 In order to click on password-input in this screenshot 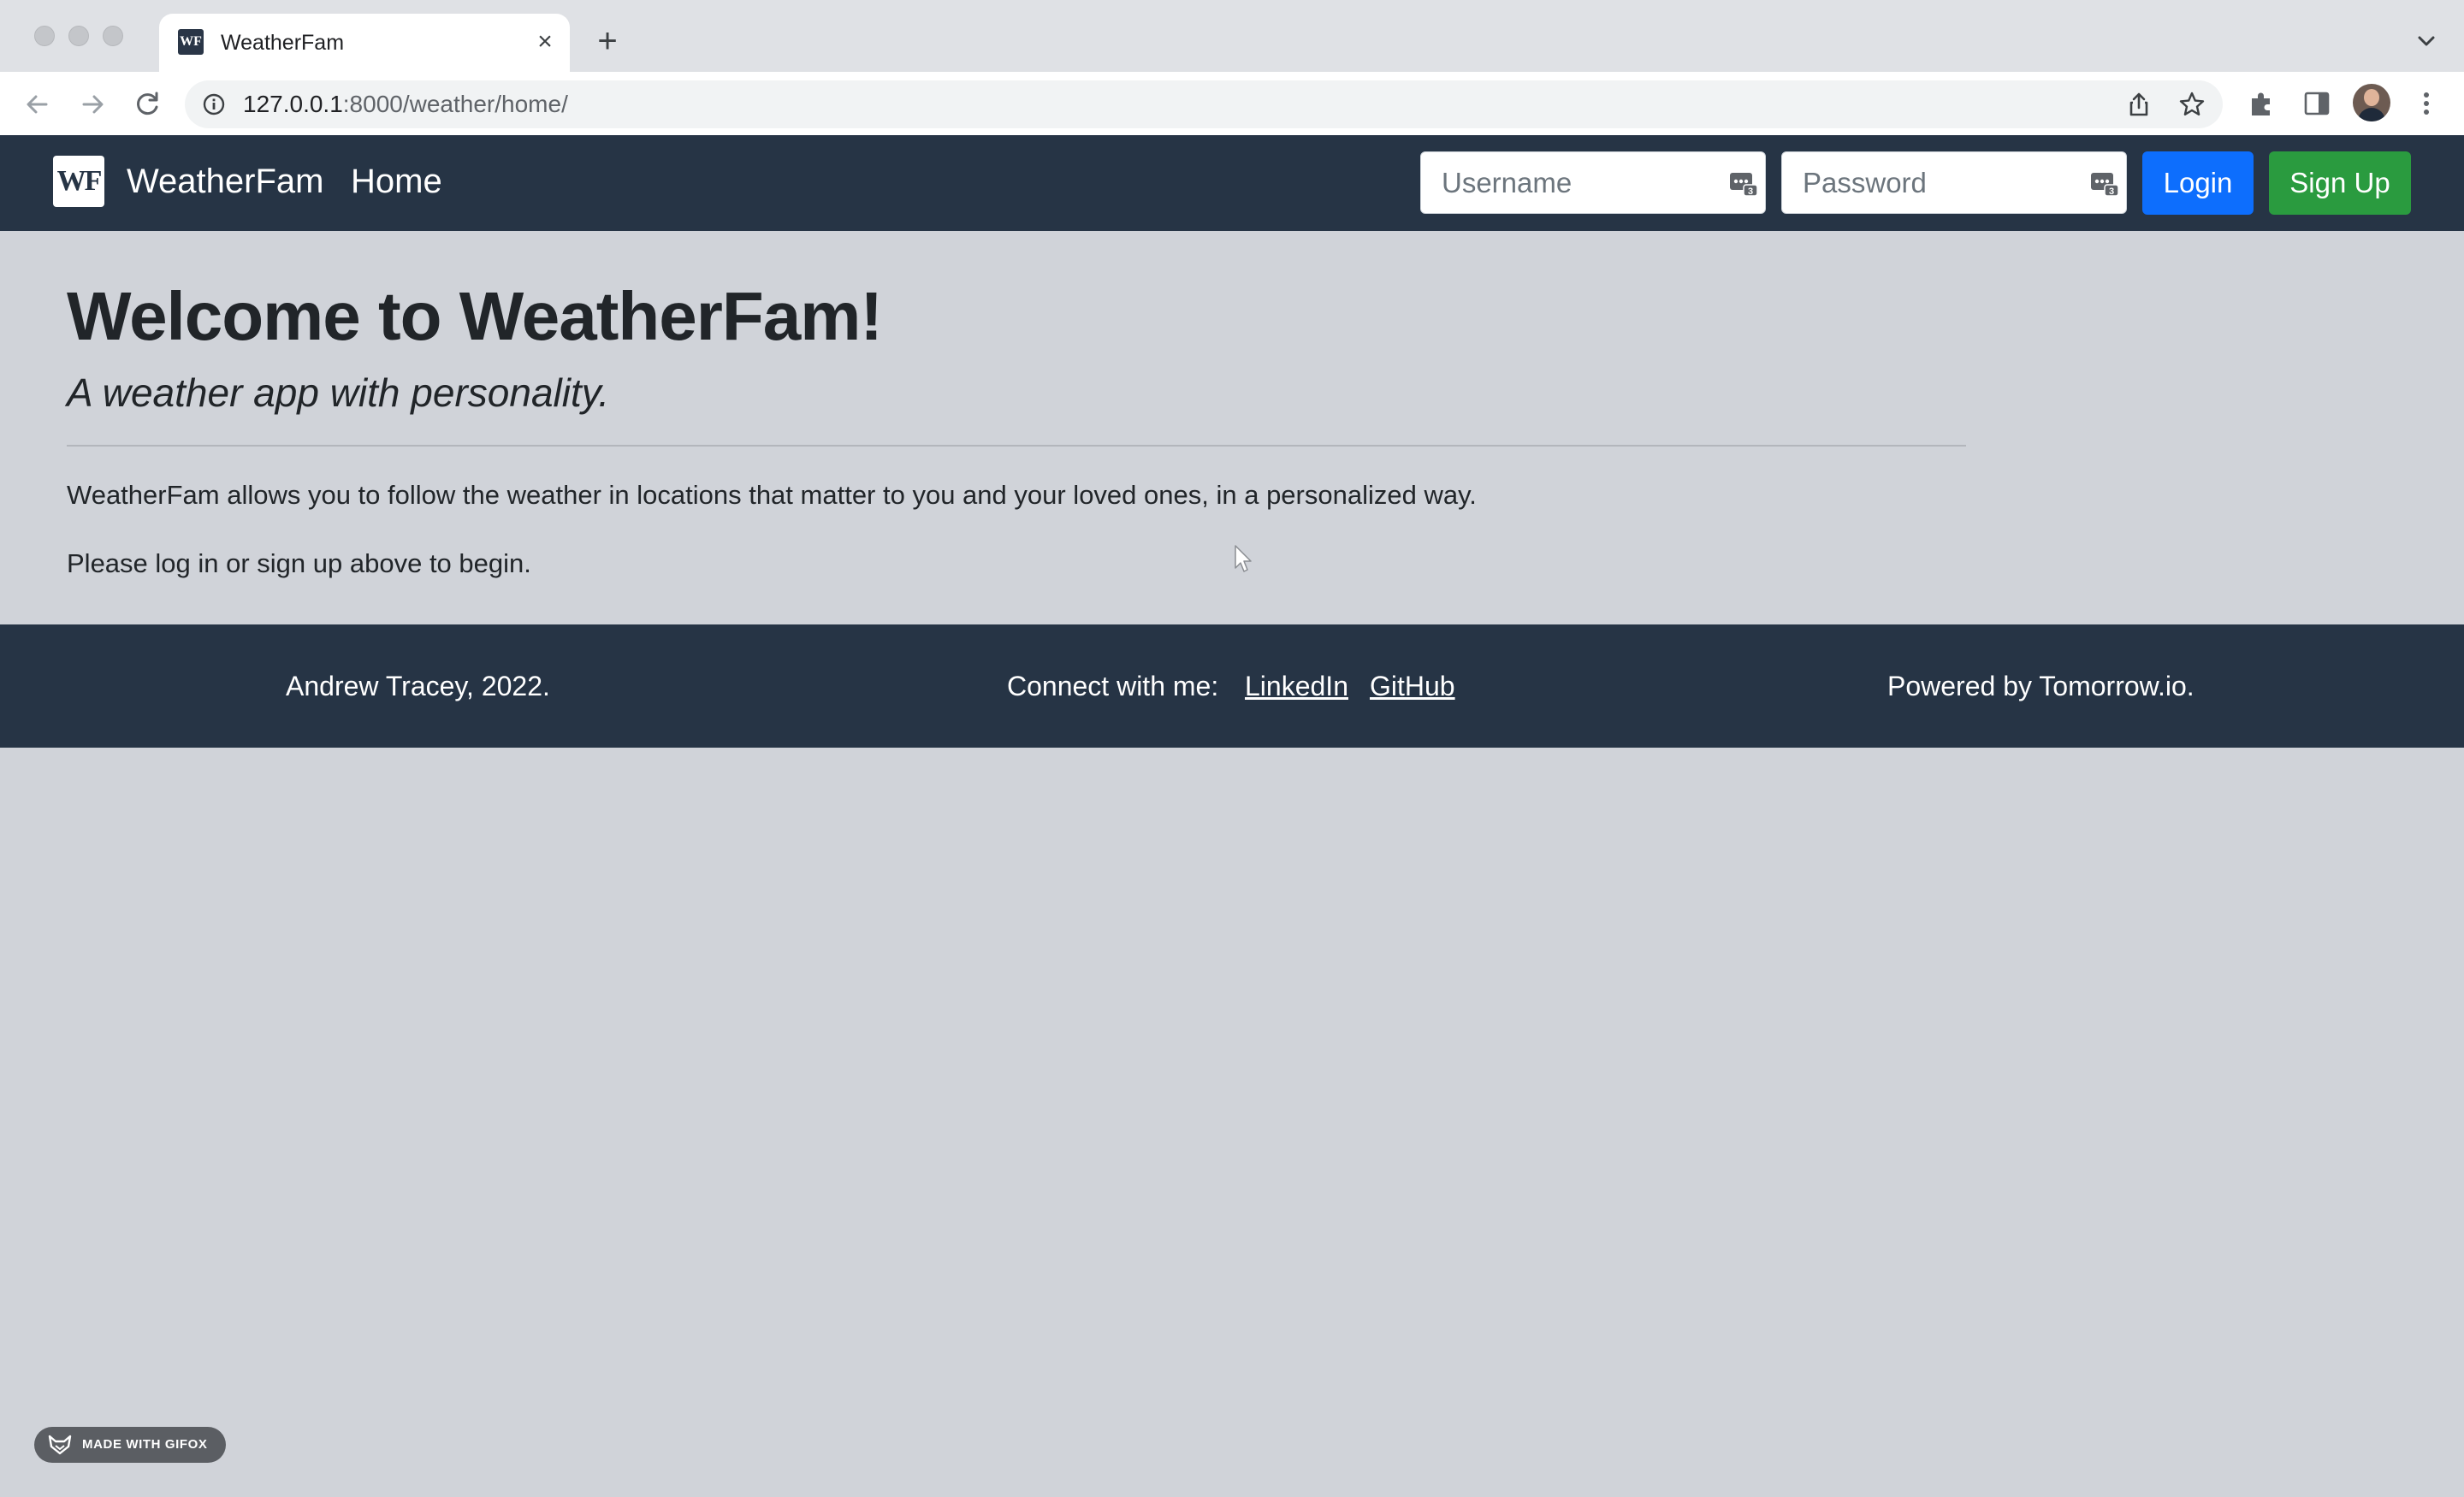, I will do `click(1927, 182)`.